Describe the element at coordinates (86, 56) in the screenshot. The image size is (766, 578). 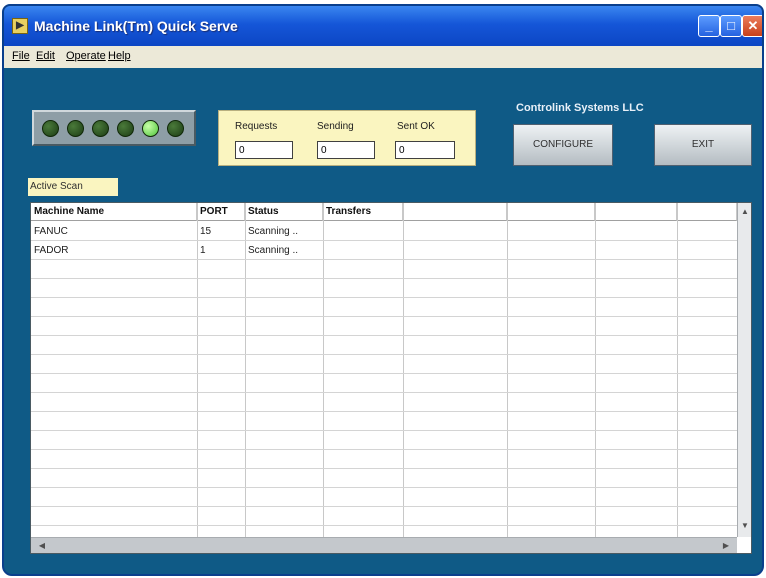
I see `menu-operate: Operate` at that location.